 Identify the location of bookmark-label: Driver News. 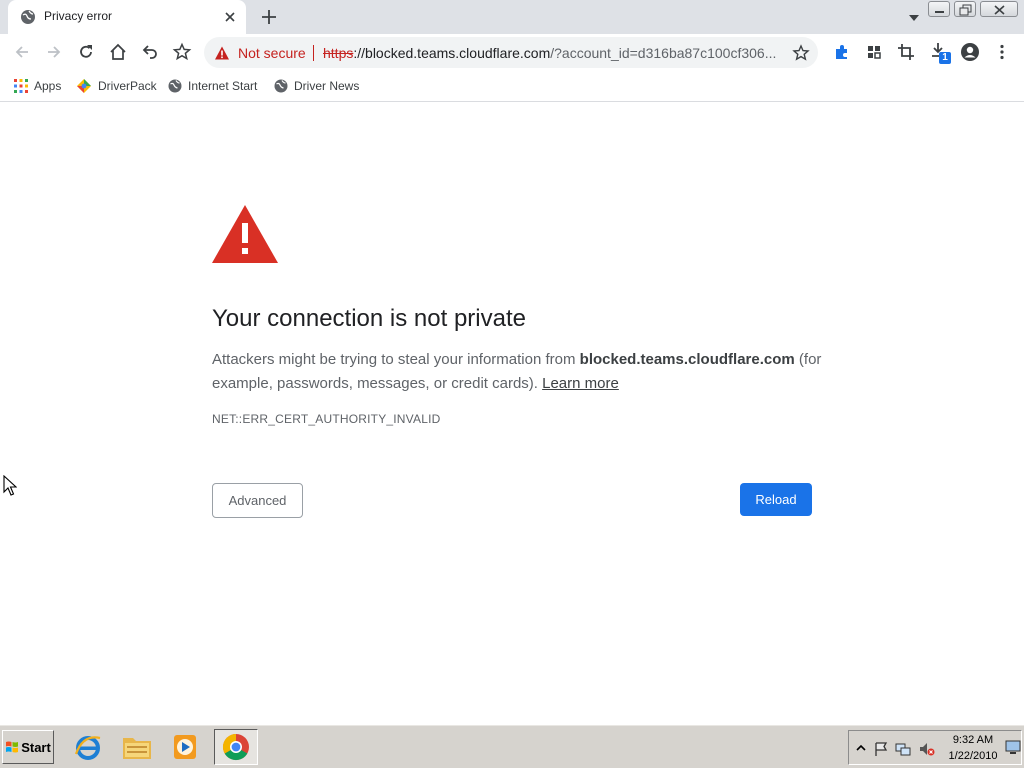
(327, 86).